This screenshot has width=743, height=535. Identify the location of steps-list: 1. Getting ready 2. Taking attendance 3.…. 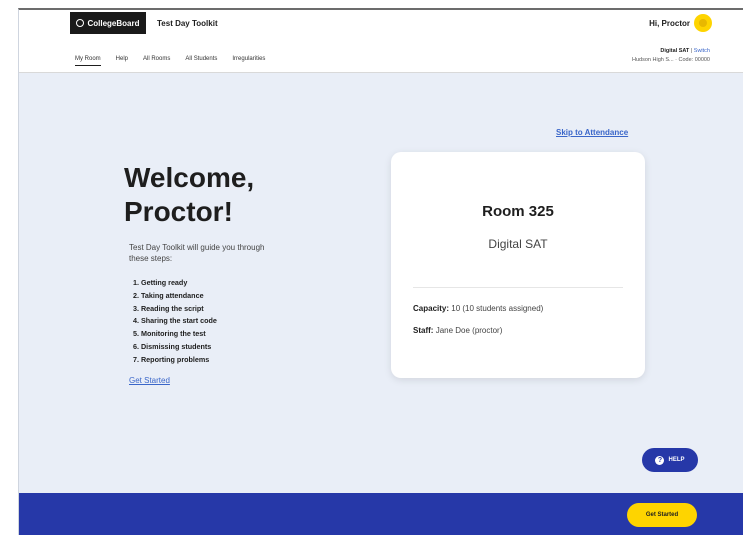
(175, 322).